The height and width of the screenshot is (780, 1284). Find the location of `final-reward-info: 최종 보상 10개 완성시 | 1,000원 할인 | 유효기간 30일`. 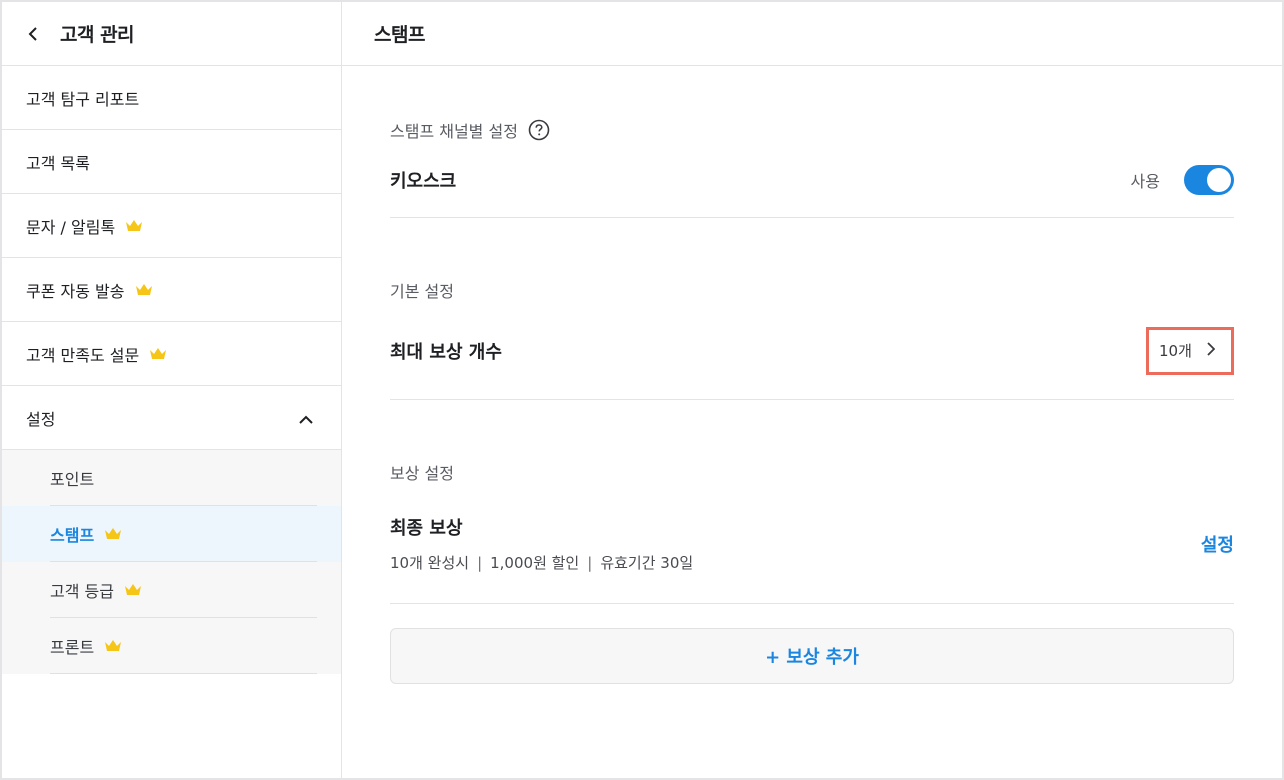

final-reward-info: 최종 보상 10개 완성시 | 1,000원 할인 | 유효기간 30일 is located at coordinates (541, 543).